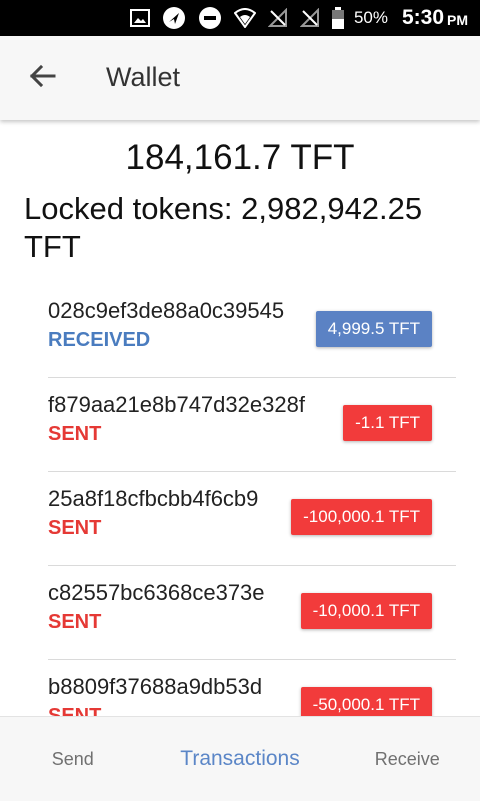 This screenshot has width=480, height=801. I want to click on nav-send-tab: Send, so click(72, 759).